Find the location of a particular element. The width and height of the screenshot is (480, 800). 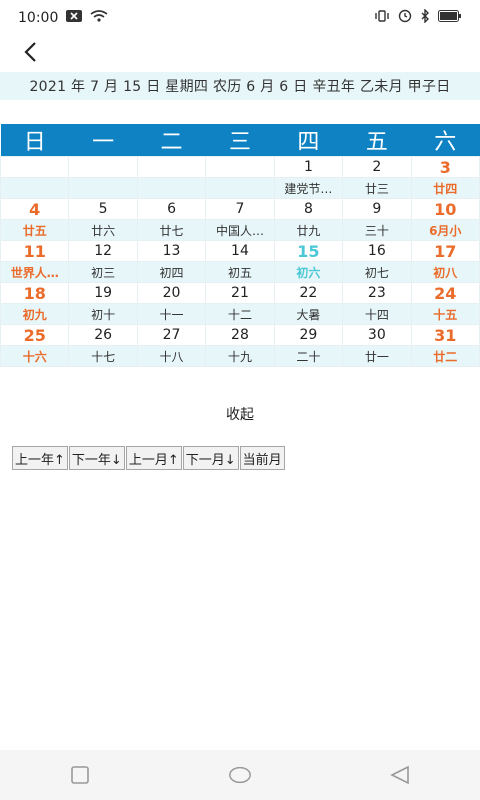

day-cell: 13 is located at coordinates (171, 251).